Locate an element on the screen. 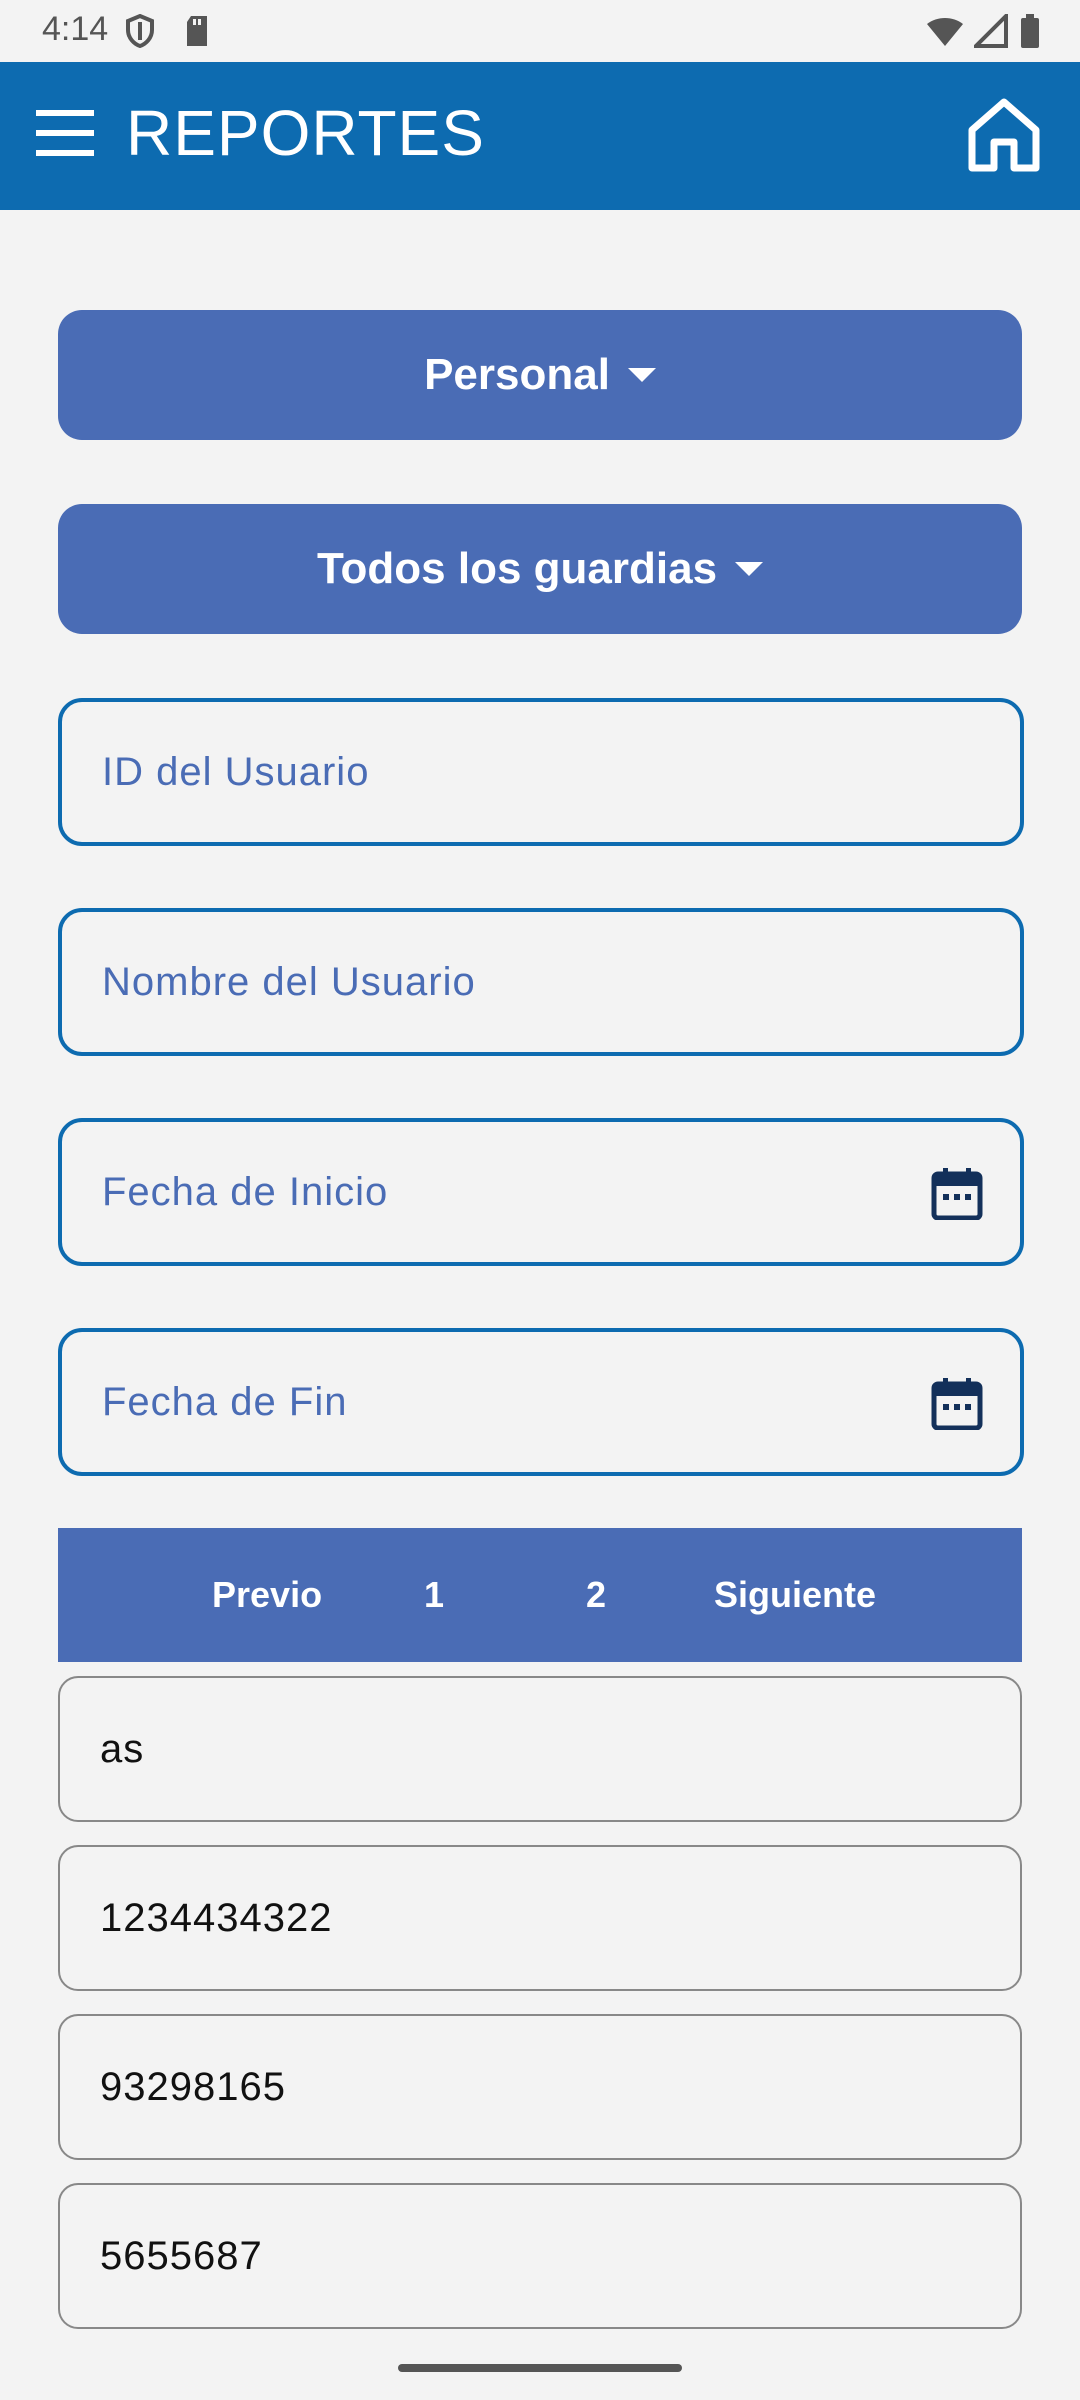 The width and height of the screenshot is (1080, 2400). pagination-previous-button: Previo is located at coordinates (267, 1595).